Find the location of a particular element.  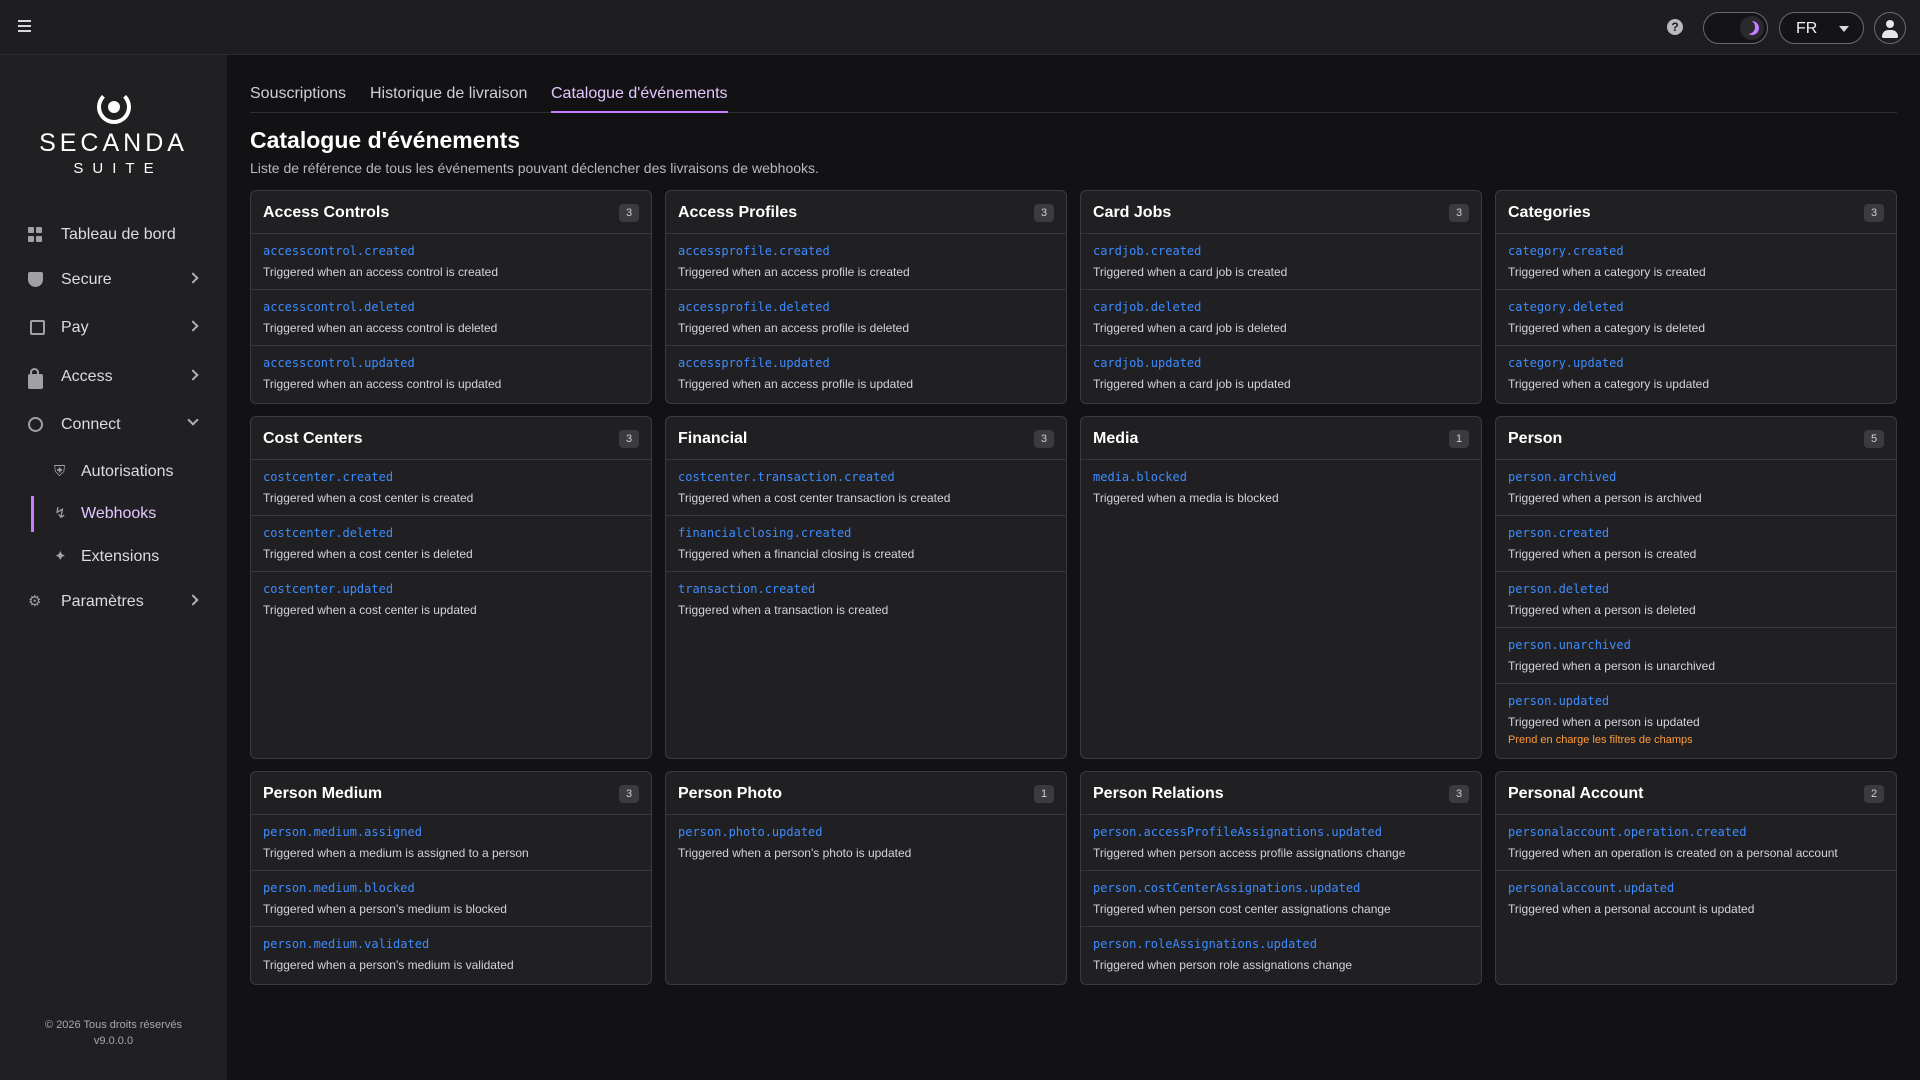

card-title: Personal Account is located at coordinates (1576, 793).